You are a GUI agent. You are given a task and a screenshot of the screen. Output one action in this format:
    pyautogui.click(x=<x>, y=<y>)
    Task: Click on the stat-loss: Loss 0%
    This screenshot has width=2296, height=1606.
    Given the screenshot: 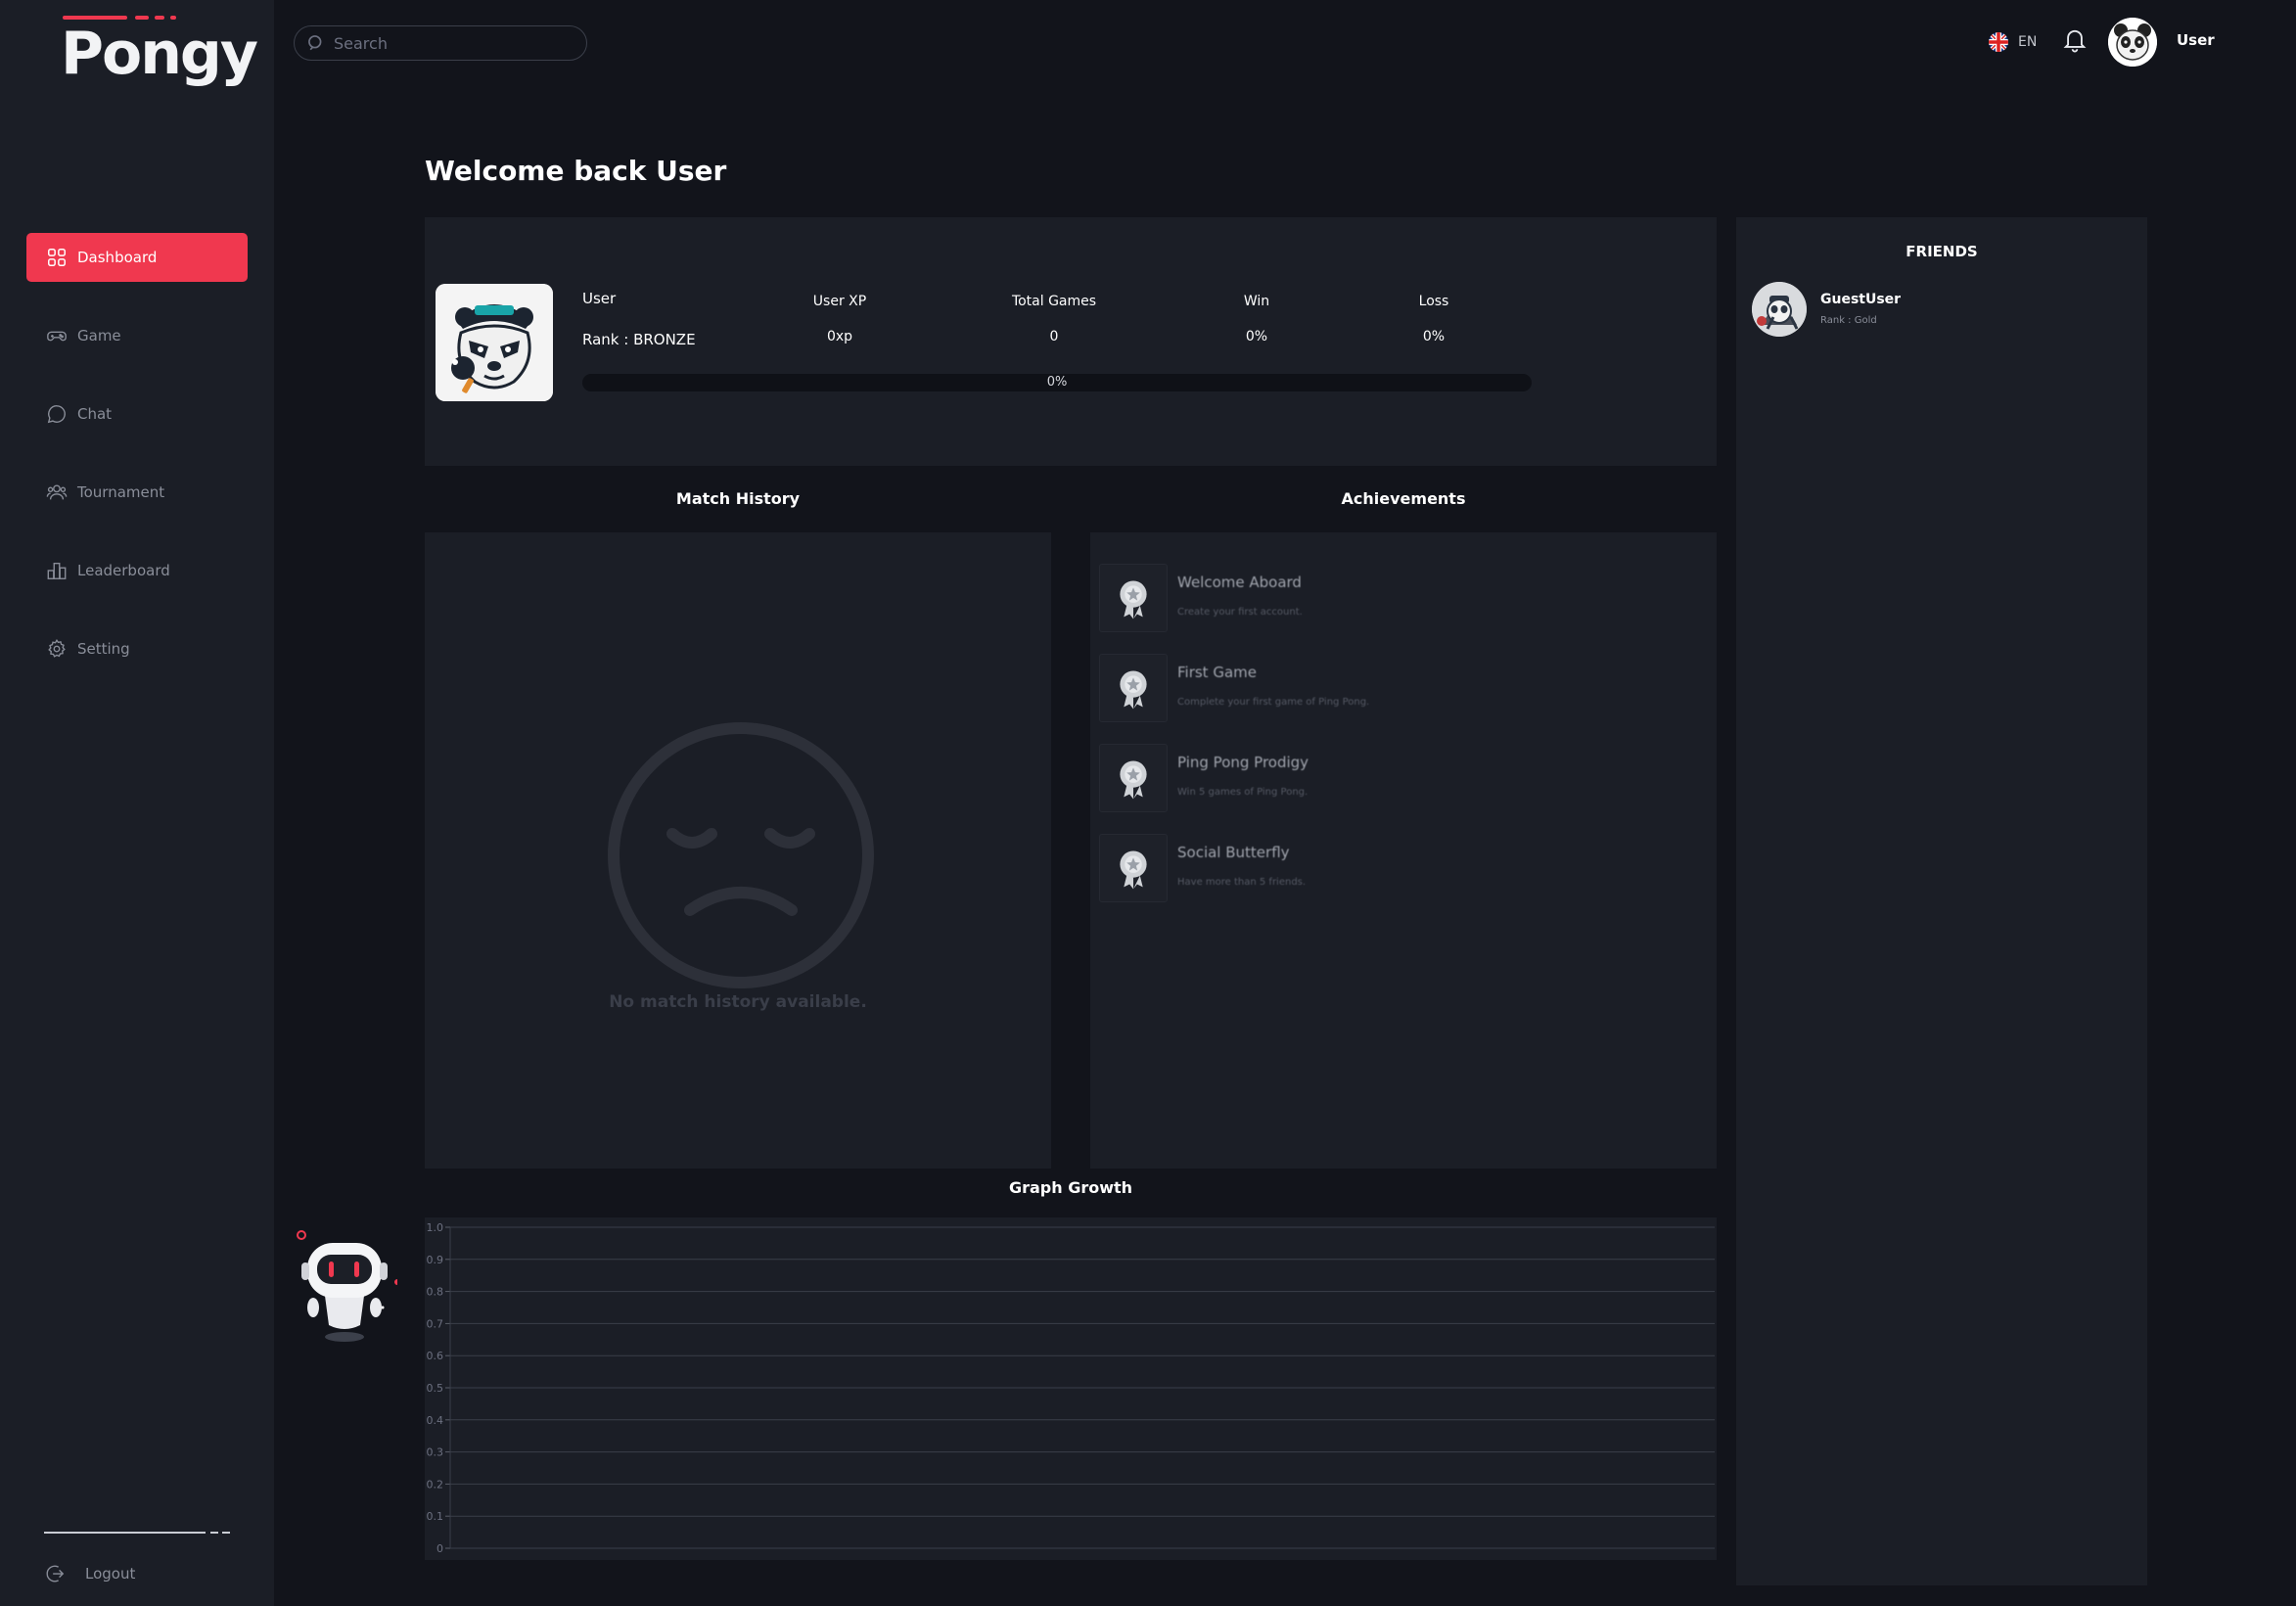 What is the action you would take?
    pyautogui.click(x=1433, y=319)
    